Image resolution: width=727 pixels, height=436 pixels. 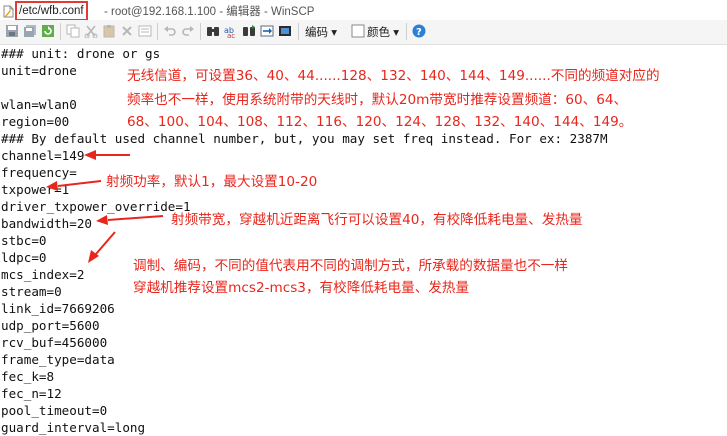 I want to click on code-line: stbc=0, so click(x=24, y=240).